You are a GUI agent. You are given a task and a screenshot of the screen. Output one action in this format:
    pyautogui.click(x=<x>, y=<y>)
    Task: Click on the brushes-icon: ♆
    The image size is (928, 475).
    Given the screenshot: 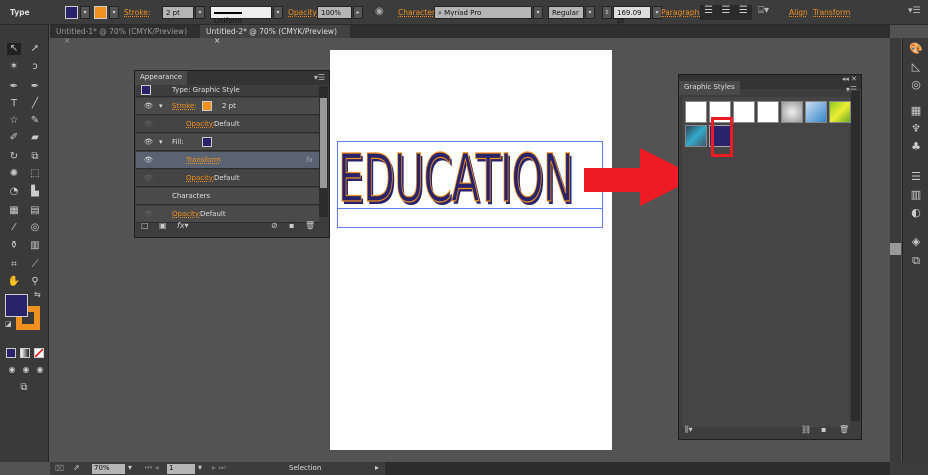 What is the action you would take?
    pyautogui.click(x=916, y=128)
    